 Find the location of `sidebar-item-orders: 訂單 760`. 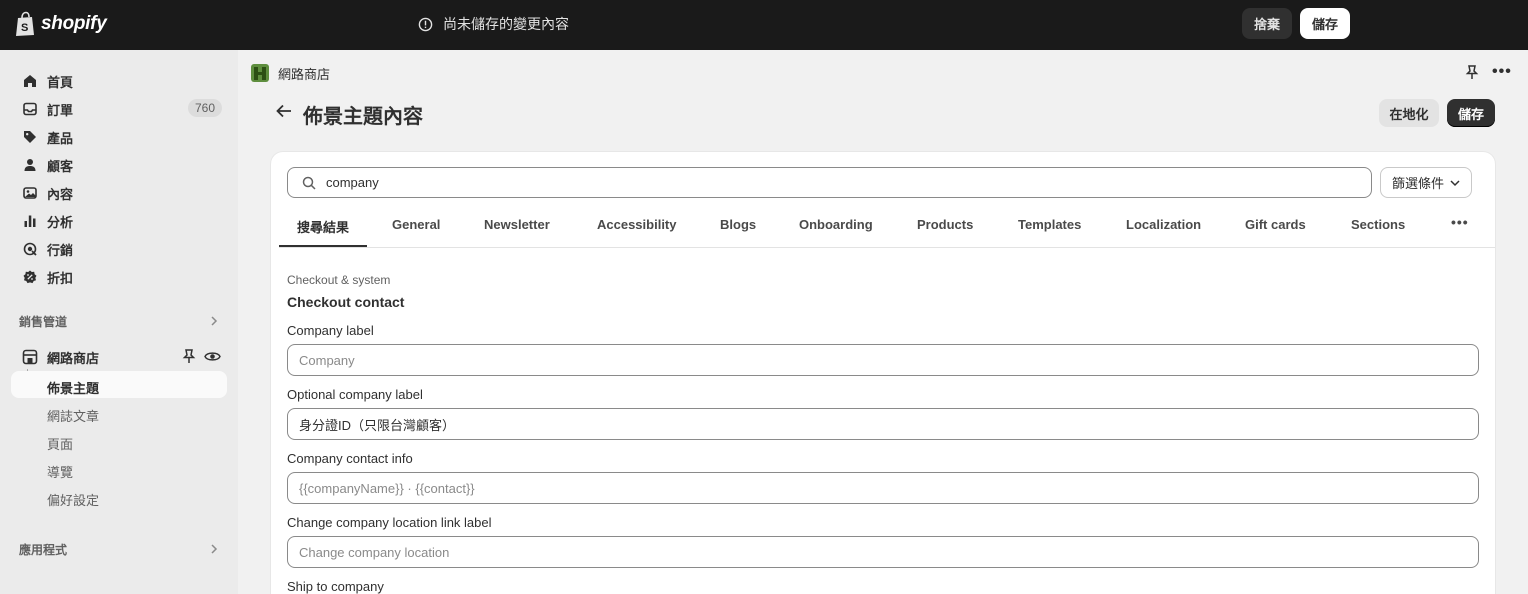

sidebar-item-orders: 訂單 760 is located at coordinates (119, 109).